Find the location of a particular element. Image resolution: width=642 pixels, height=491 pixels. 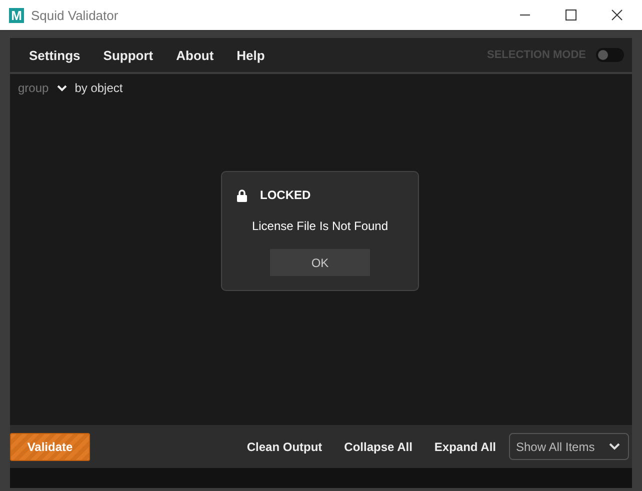

close-icon is located at coordinates (617, 15).